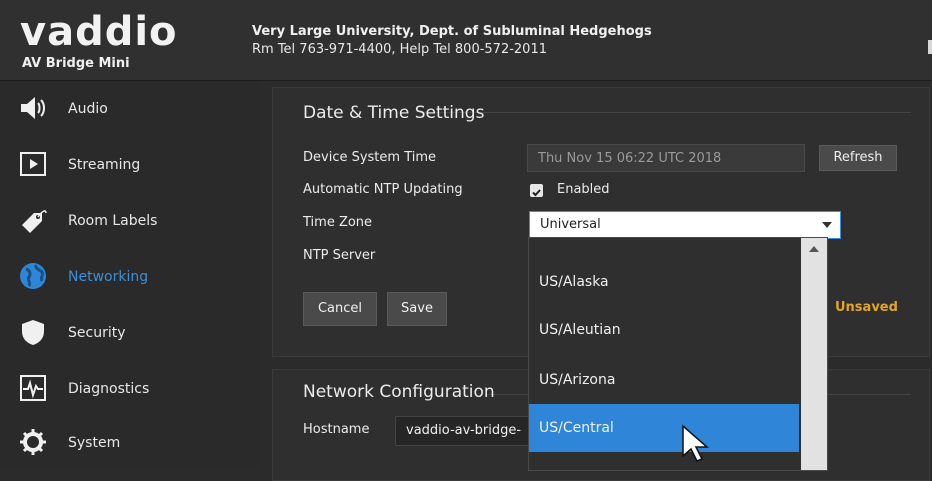 The width and height of the screenshot is (932, 481). I want to click on globe-icon, so click(33, 276).